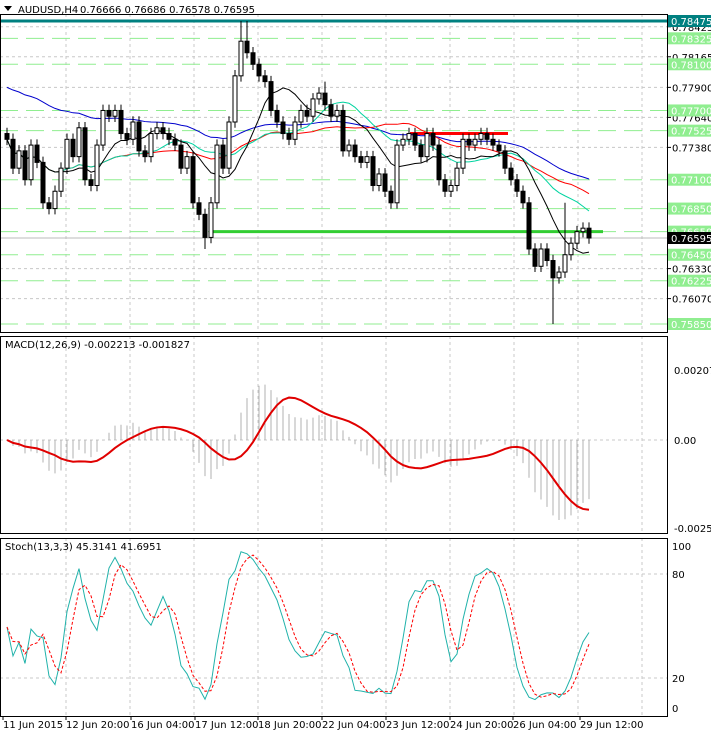  What do you see at coordinates (290, 725) in the screenshot?
I see `time-label: 18 Jun 20:00` at bounding box center [290, 725].